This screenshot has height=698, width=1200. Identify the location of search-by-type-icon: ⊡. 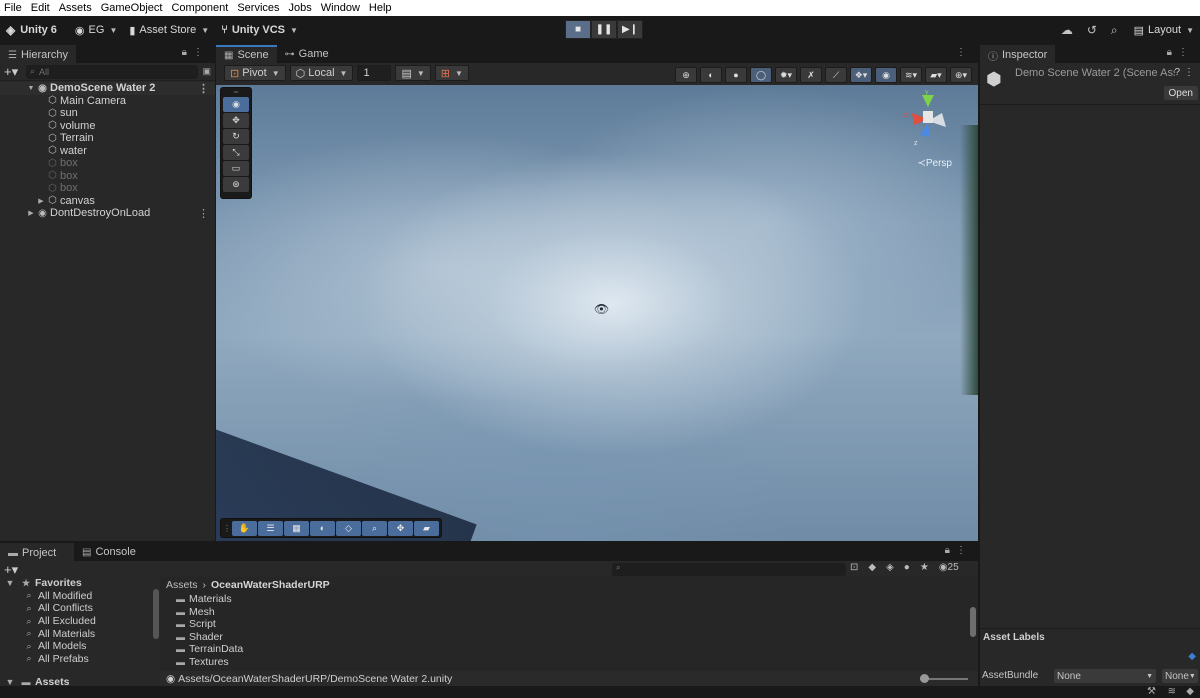
(854, 567).